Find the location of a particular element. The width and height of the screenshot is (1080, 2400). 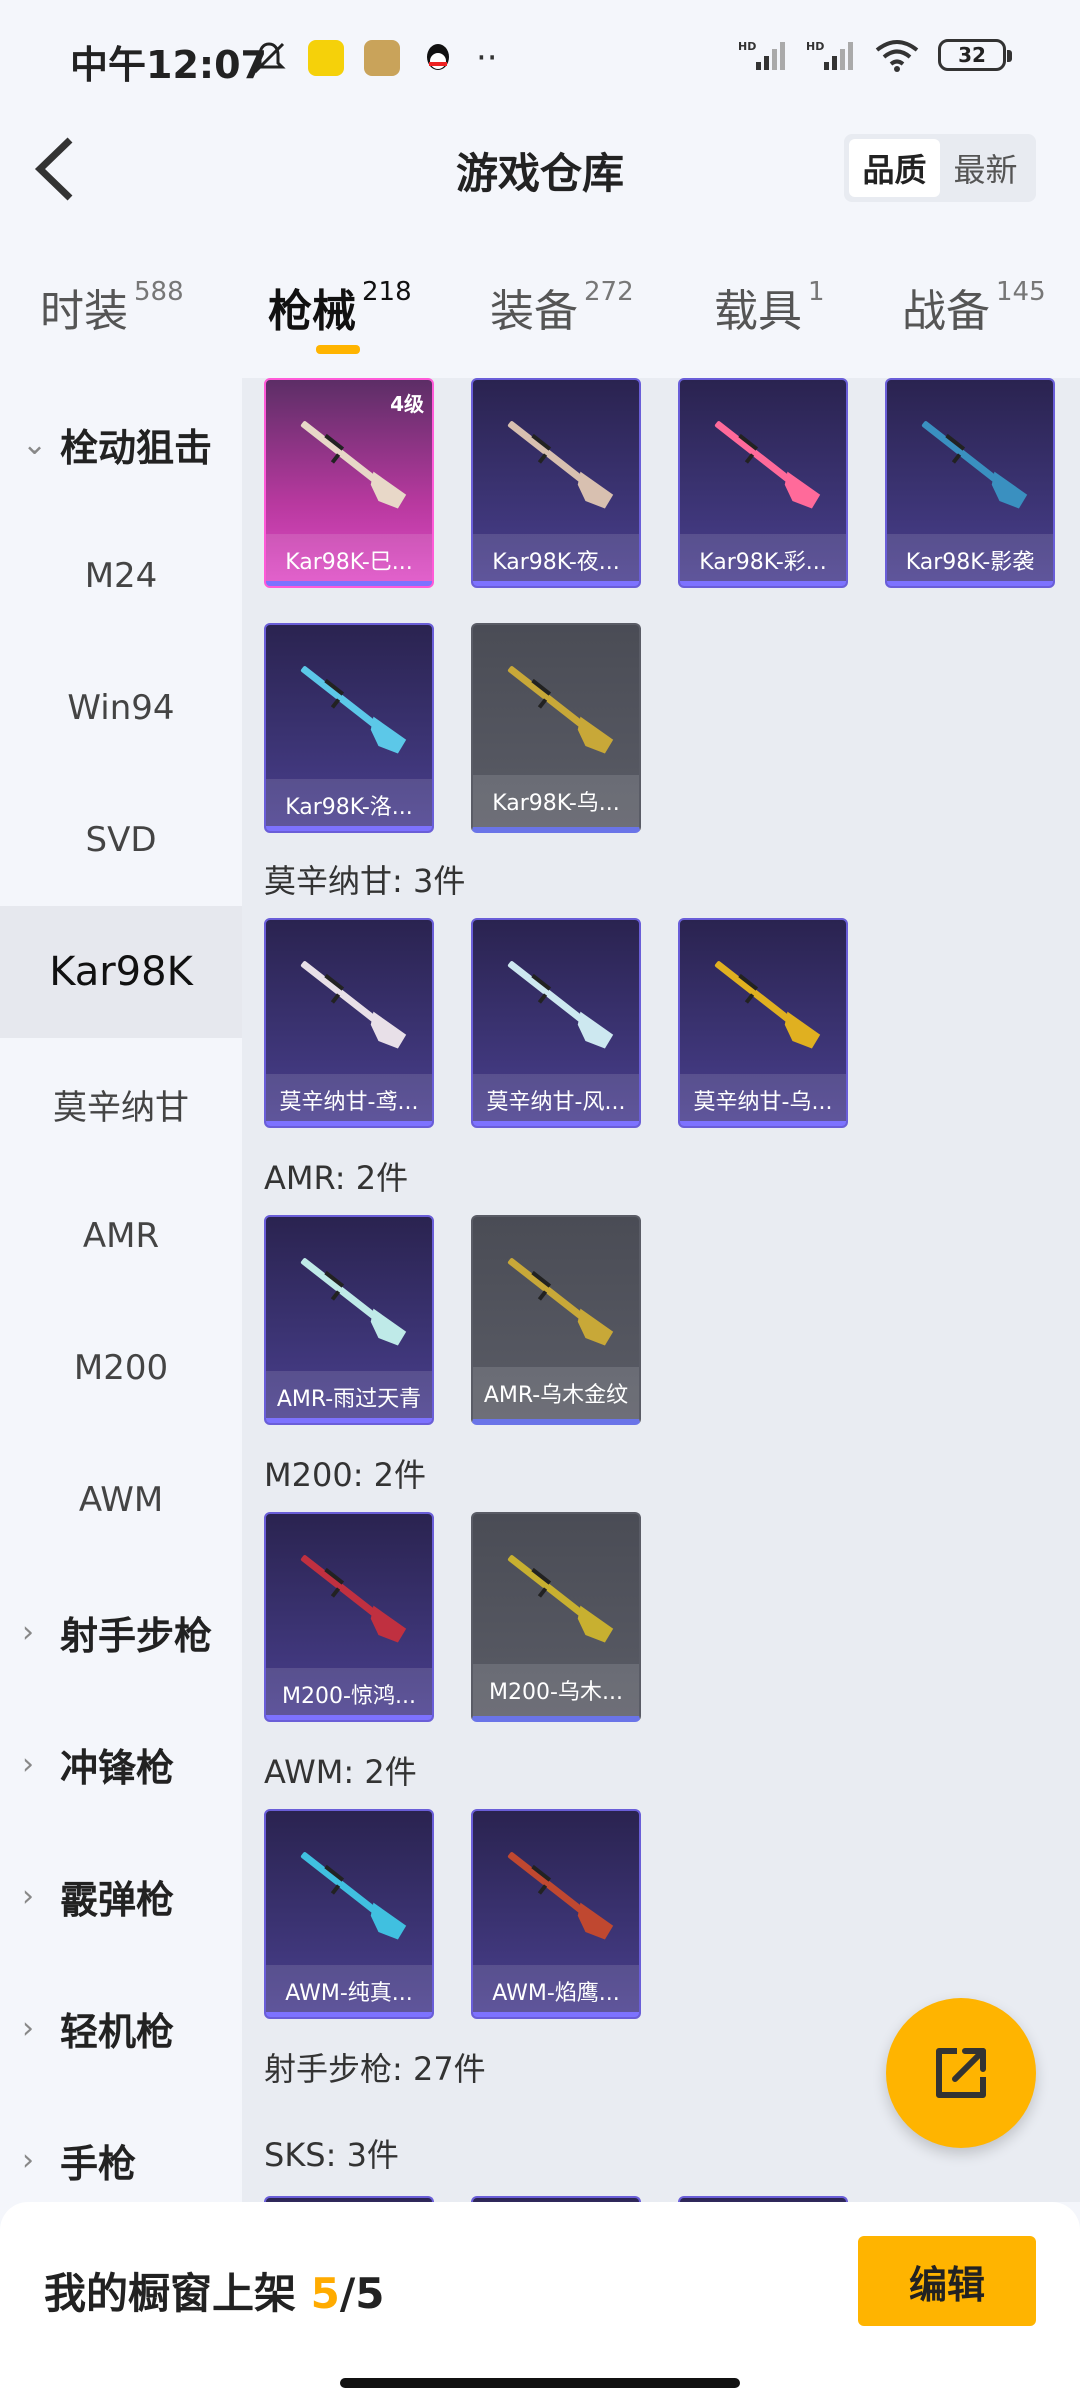

sort-option-newest: 最新 is located at coordinates (985, 168).